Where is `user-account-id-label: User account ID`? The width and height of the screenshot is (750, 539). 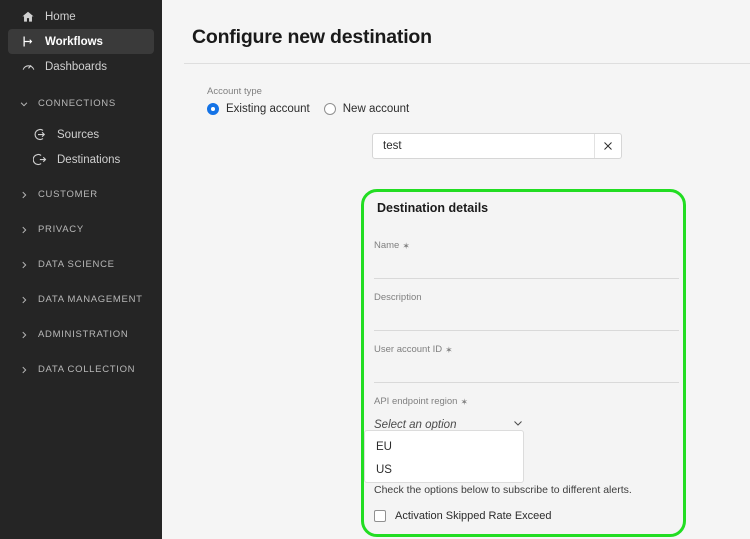 user-account-id-label: User account ID is located at coordinates (408, 349).